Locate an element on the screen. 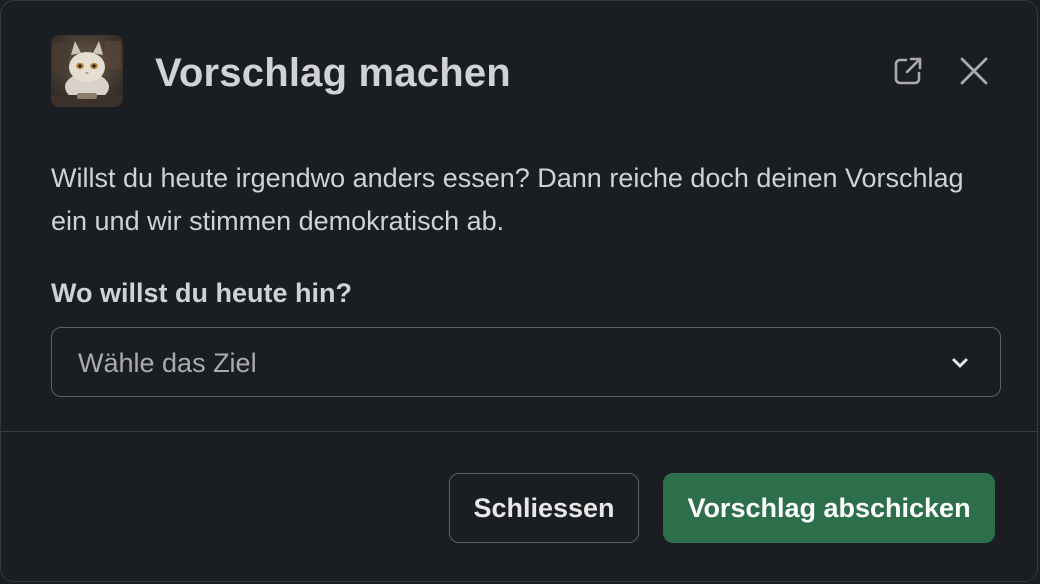  close-icon is located at coordinates (974, 71).